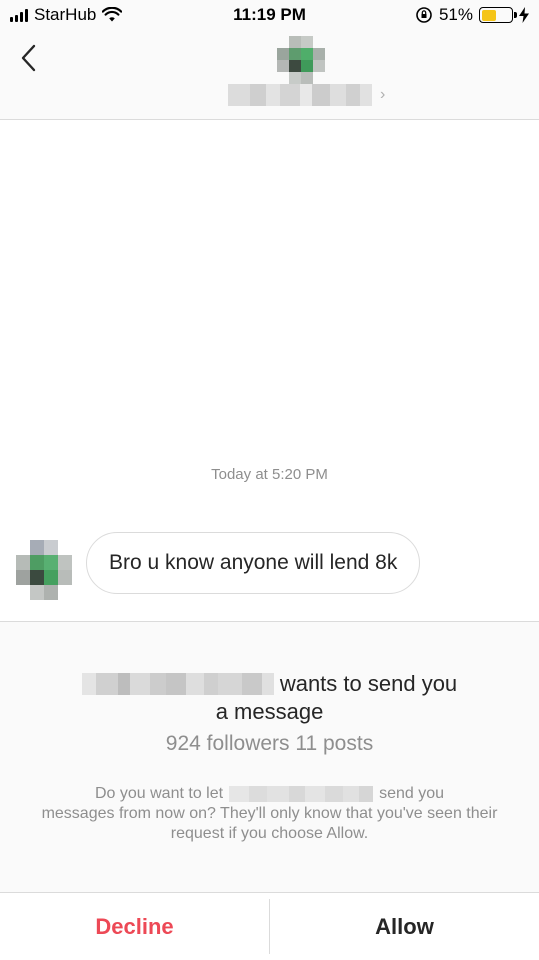 This screenshot has width=539, height=960. I want to click on battery-fill, so click(489, 15).